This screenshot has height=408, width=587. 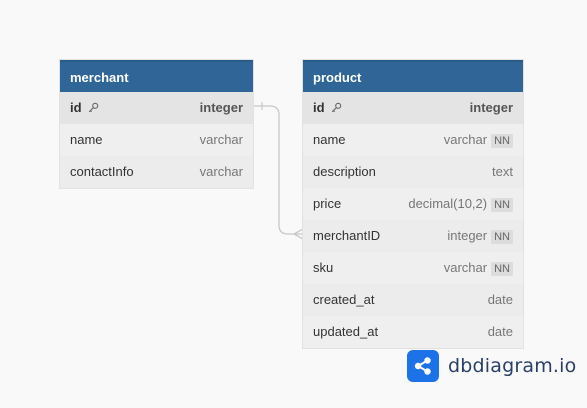 What do you see at coordinates (156, 140) in the screenshot?
I see `column-row-name: name varchar` at bounding box center [156, 140].